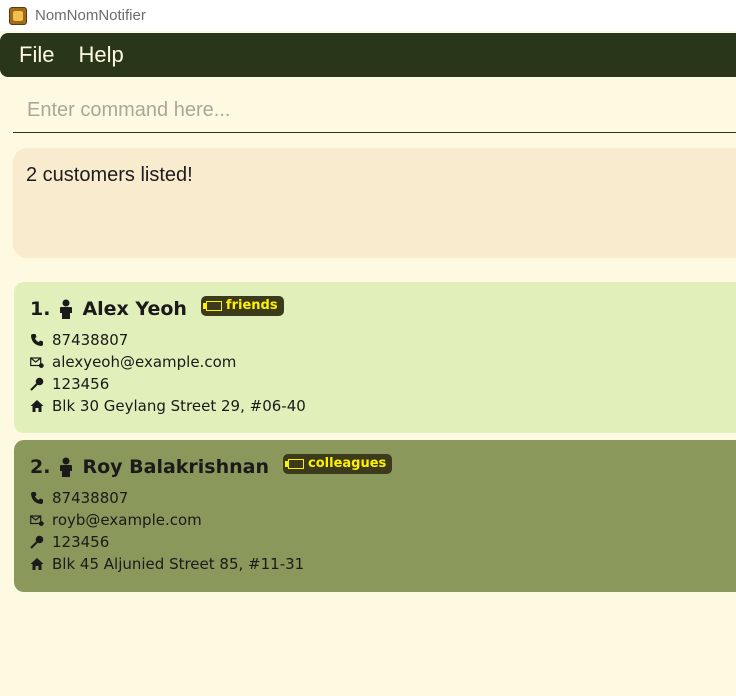 The height and width of the screenshot is (696, 736). I want to click on address-row: Blk 45 Aljunied Street 85, #11-31, so click(167, 564).